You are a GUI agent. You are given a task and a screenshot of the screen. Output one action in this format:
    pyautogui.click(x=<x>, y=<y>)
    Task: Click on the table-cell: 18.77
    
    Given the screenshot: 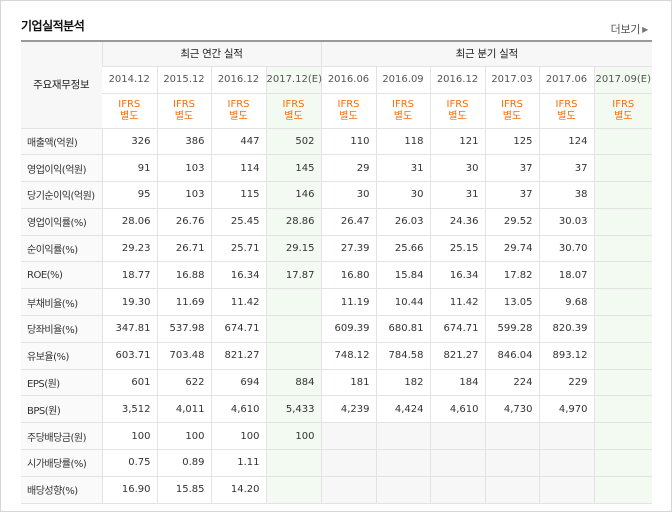 What is the action you would take?
    pyautogui.click(x=129, y=275)
    